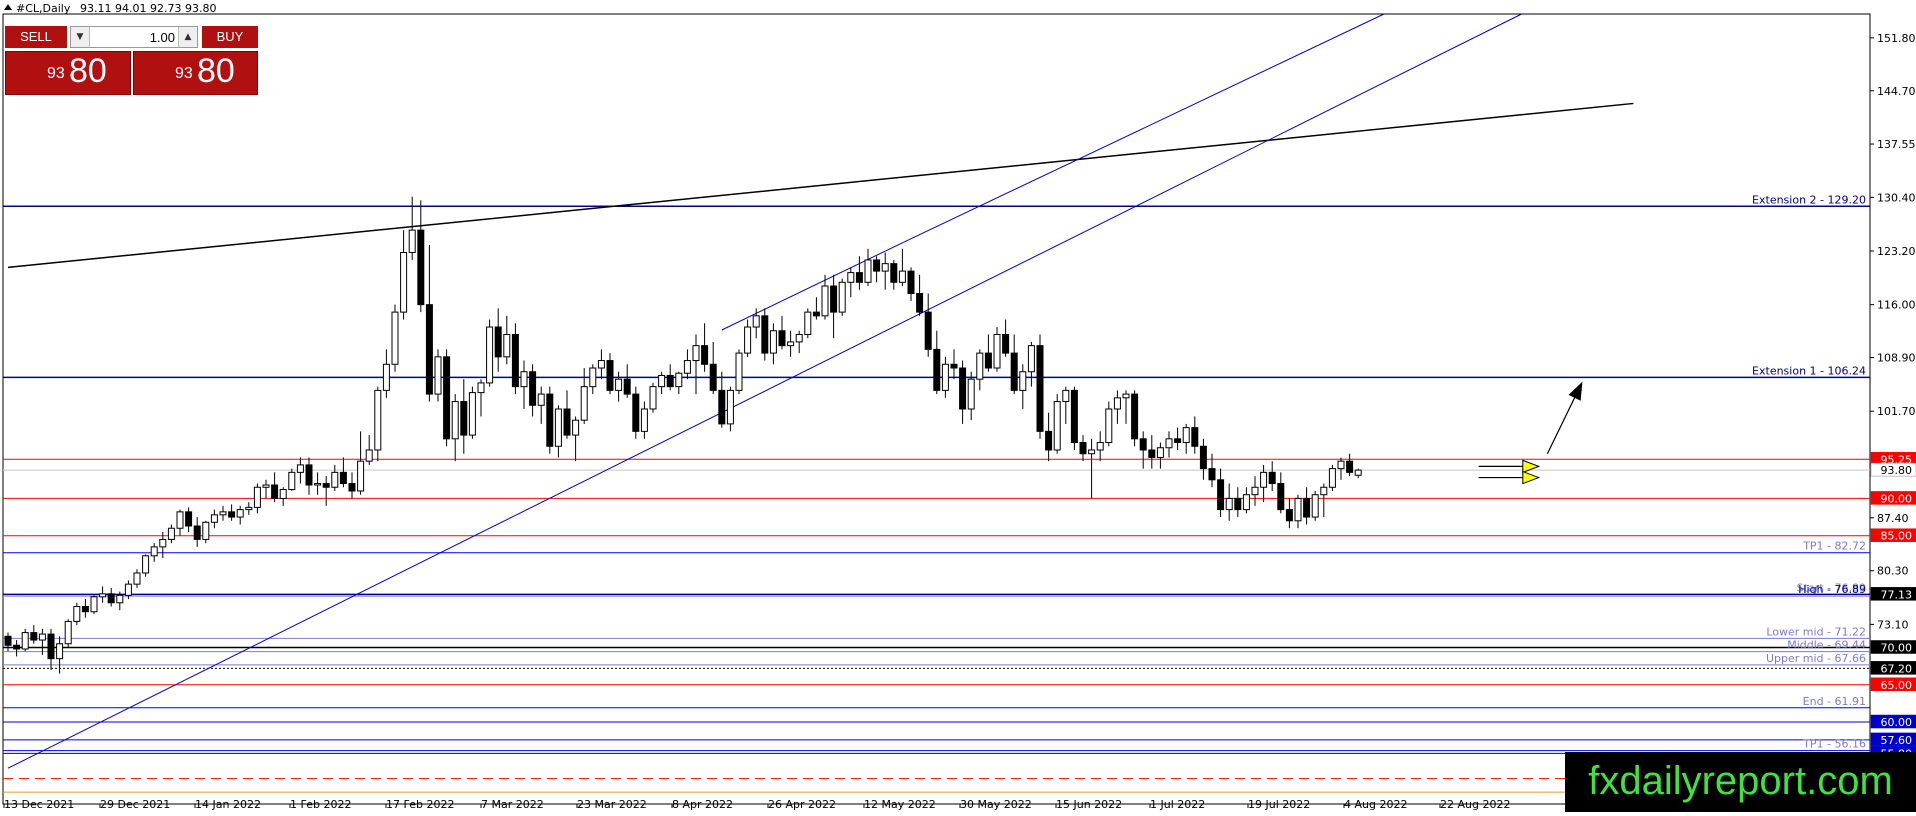  What do you see at coordinates (187, 37) in the screenshot?
I see `triangle-up-icon: ▲` at bounding box center [187, 37].